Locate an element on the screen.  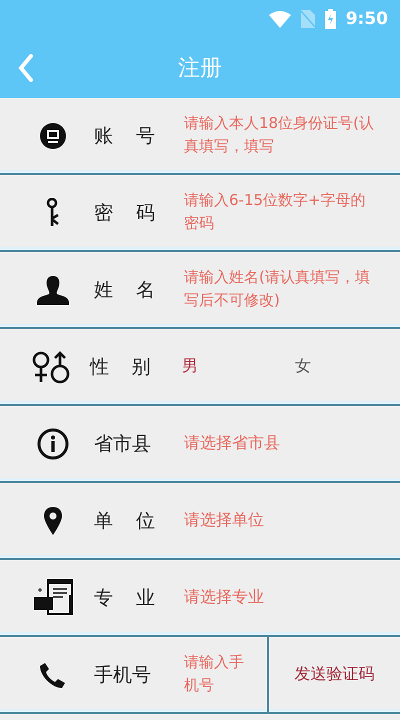
field-label: 账号 is located at coordinates (136, 136).